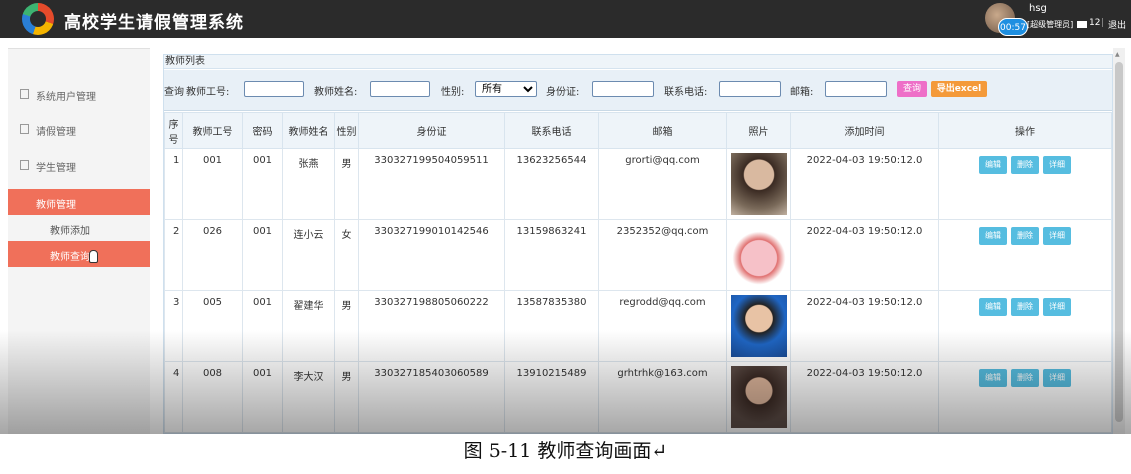 Image resolution: width=1131 pixels, height=474 pixels. I want to click on sidebar-item-teachers: 教师管理, so click(79, 202).